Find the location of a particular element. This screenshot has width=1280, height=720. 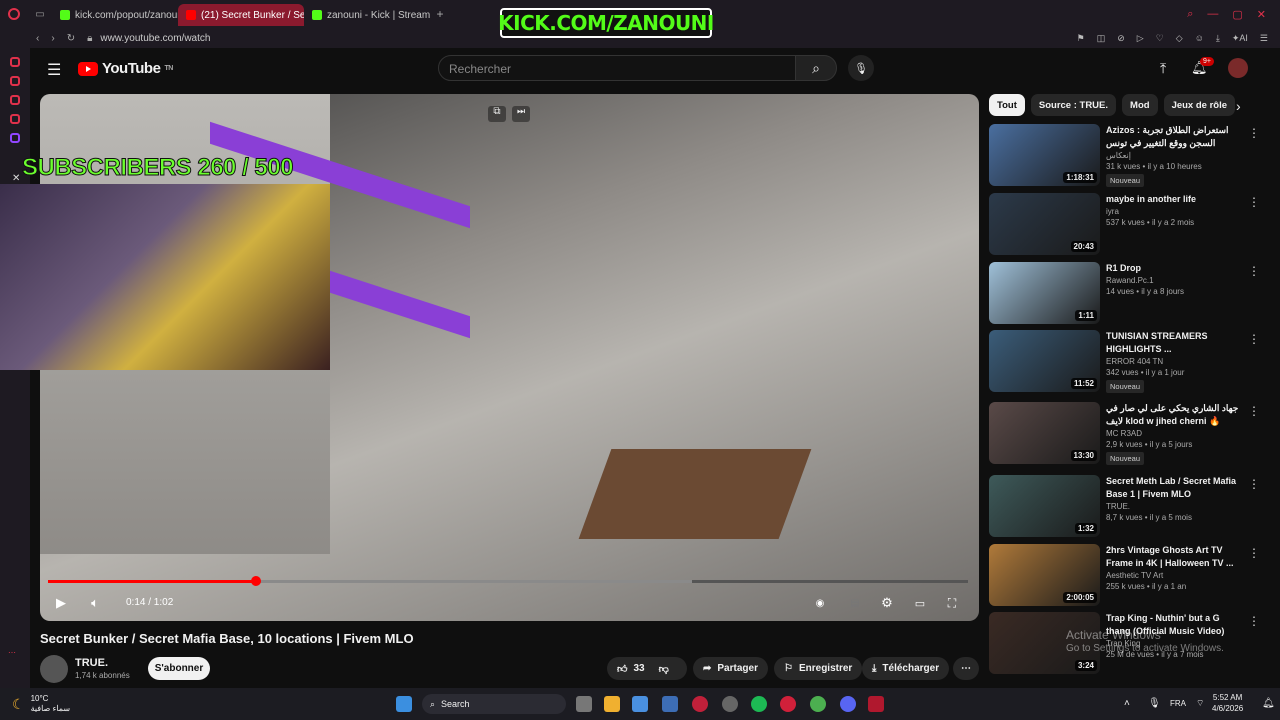

download-icon: ⤓ is located at coordinates (1218, 38).